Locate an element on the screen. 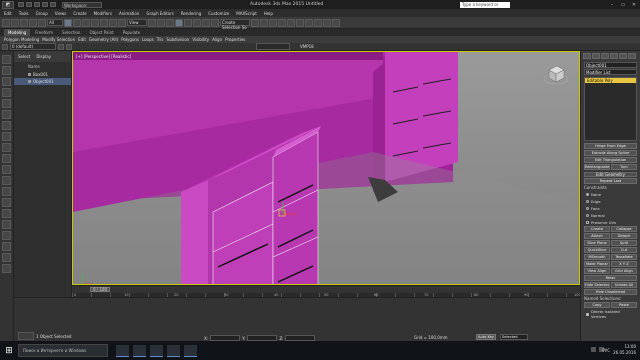 This screenshot has width=640, height=360. containers-filter-icon is located at coordinates (6, 202).